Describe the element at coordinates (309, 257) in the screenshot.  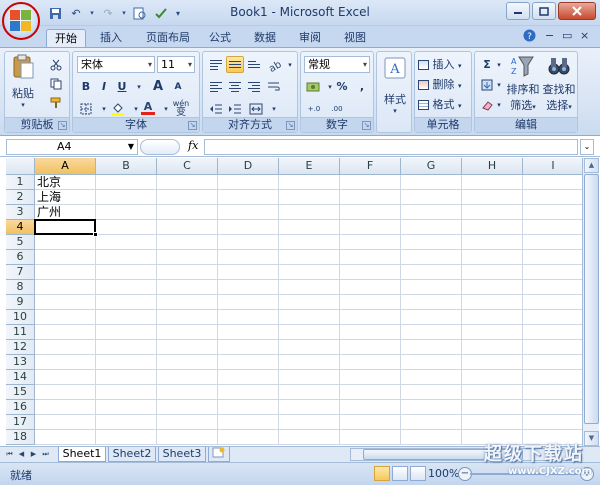
I see `cell-e6` at that location.